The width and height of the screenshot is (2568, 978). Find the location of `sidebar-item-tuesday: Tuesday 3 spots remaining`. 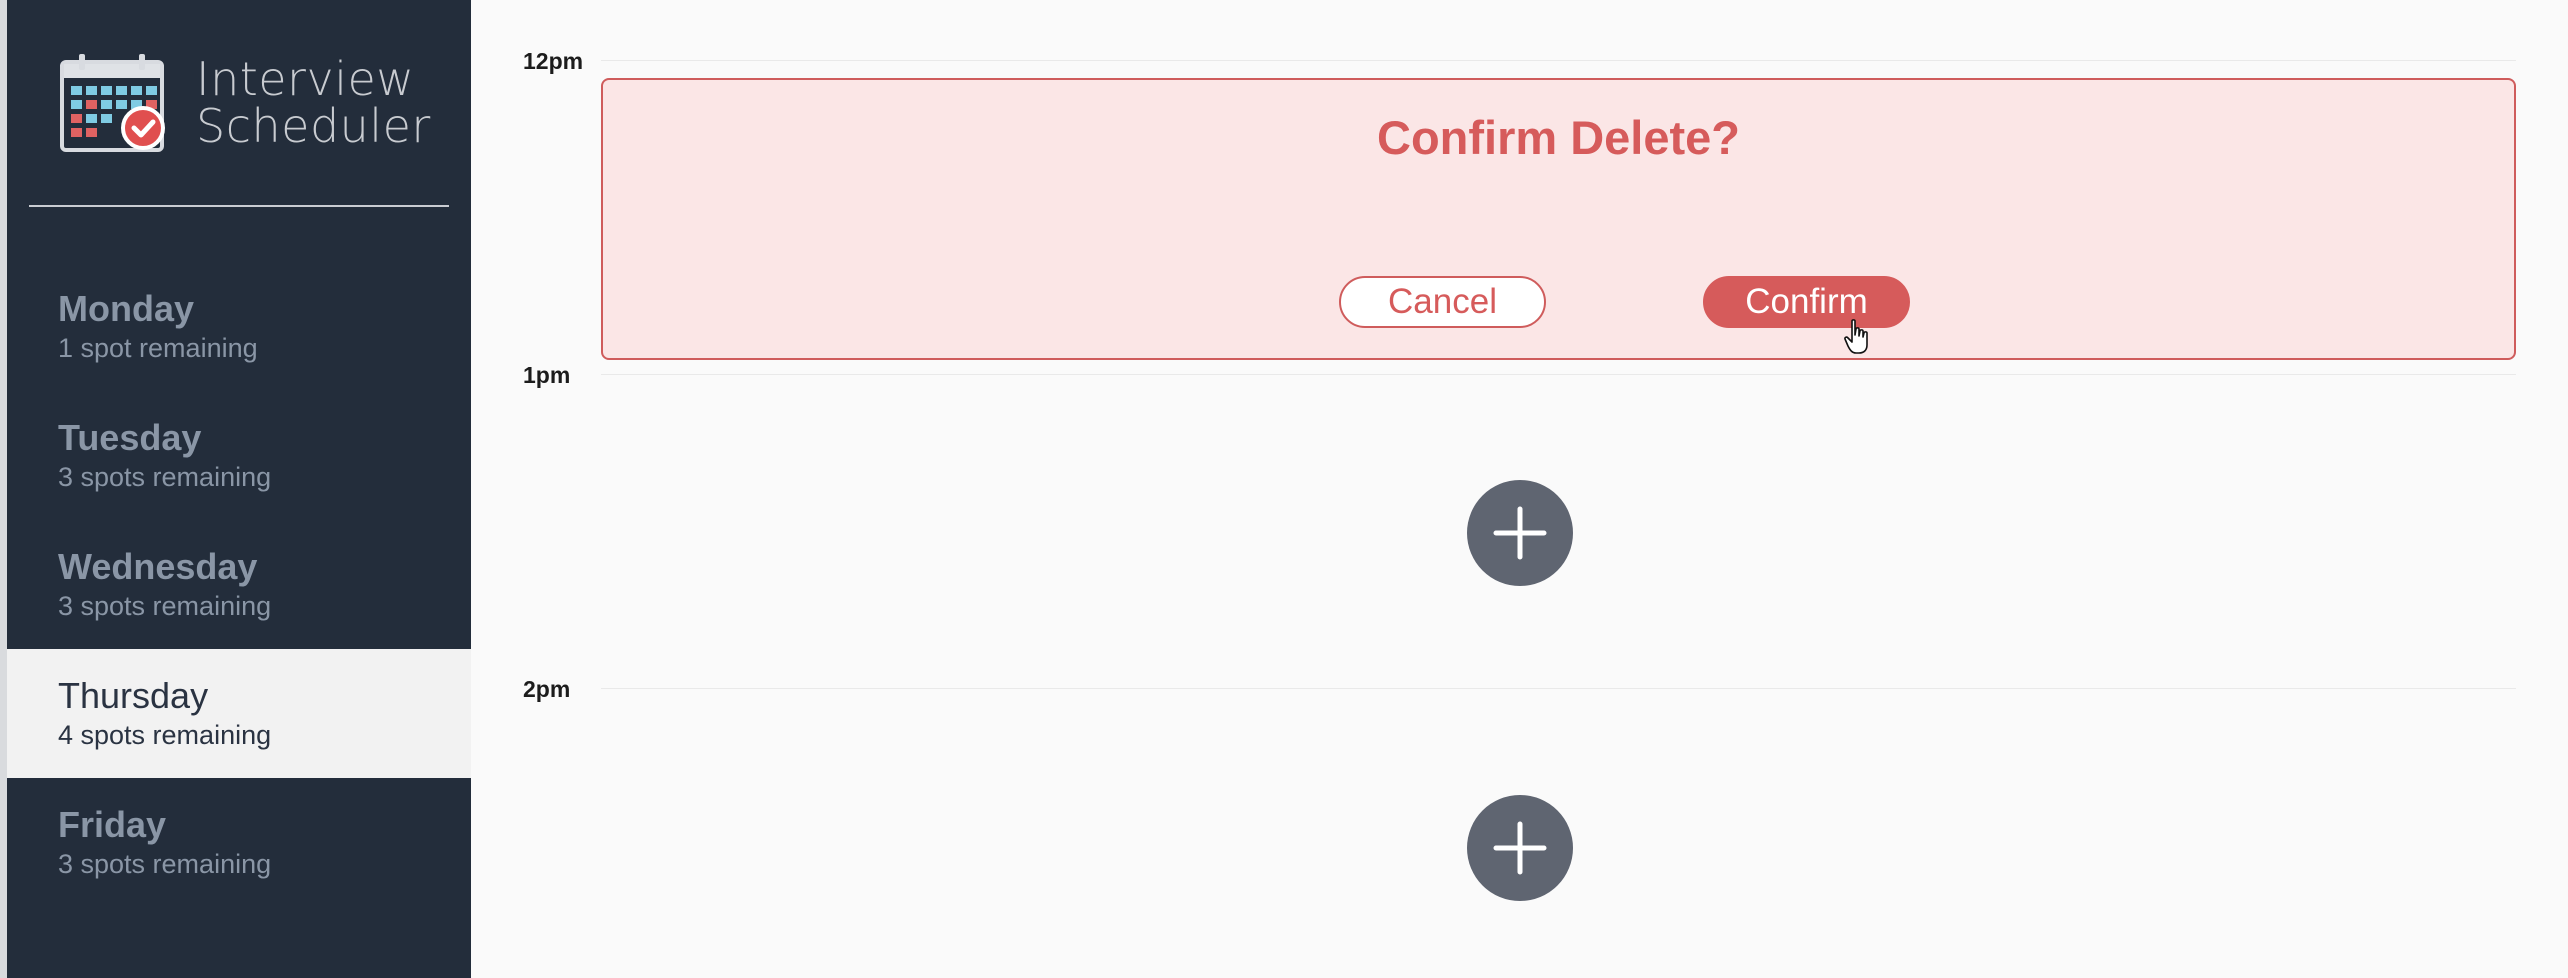

sidebar-item-tuesday: Tuesday 3 spots remaining is located at coordinates (239, 455).